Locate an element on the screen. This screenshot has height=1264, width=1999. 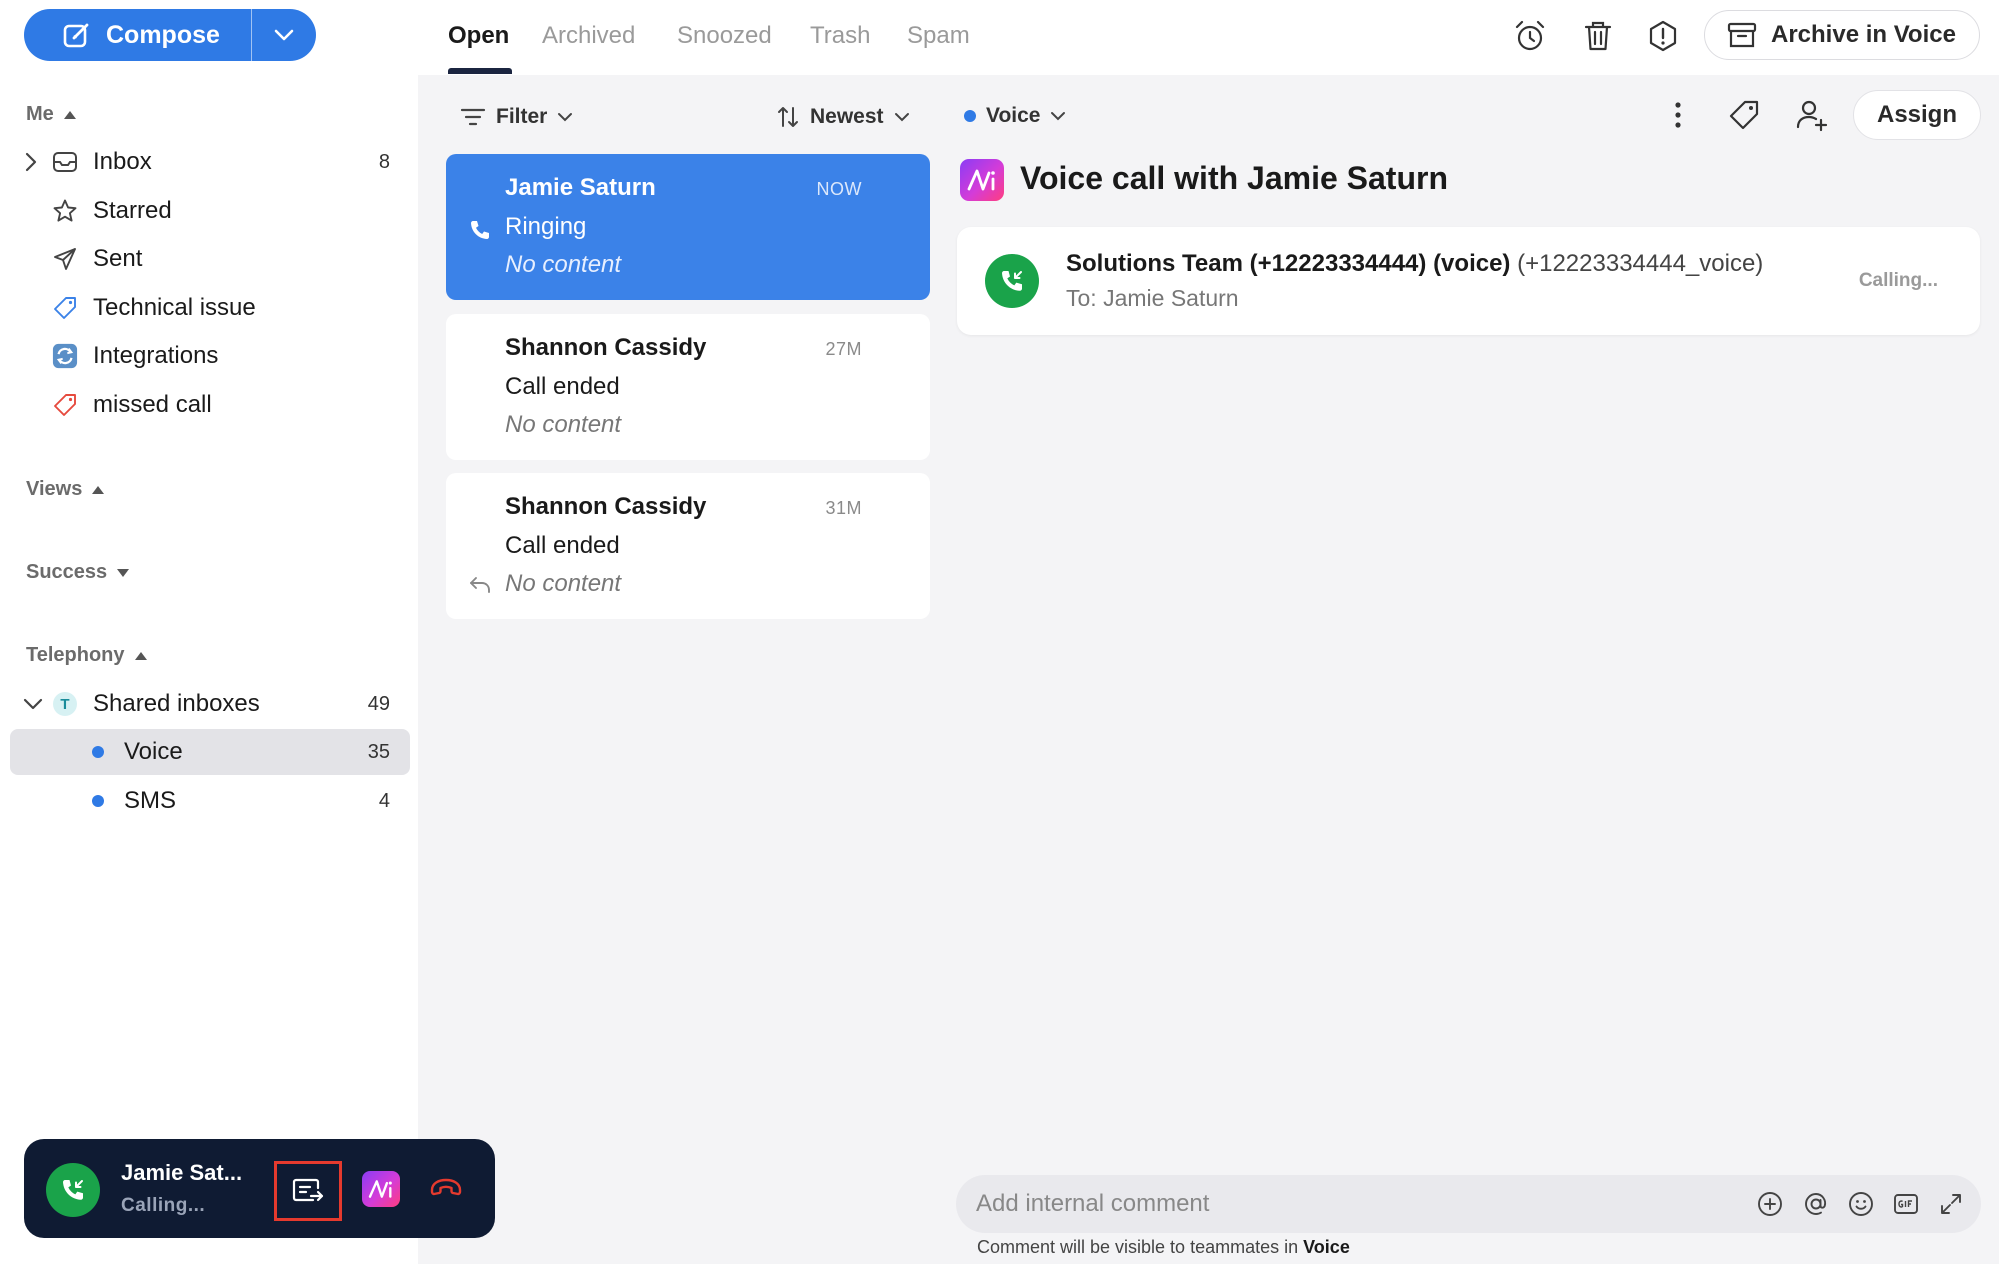
success-section-toggle: Success is located at coordinates (78, 572).